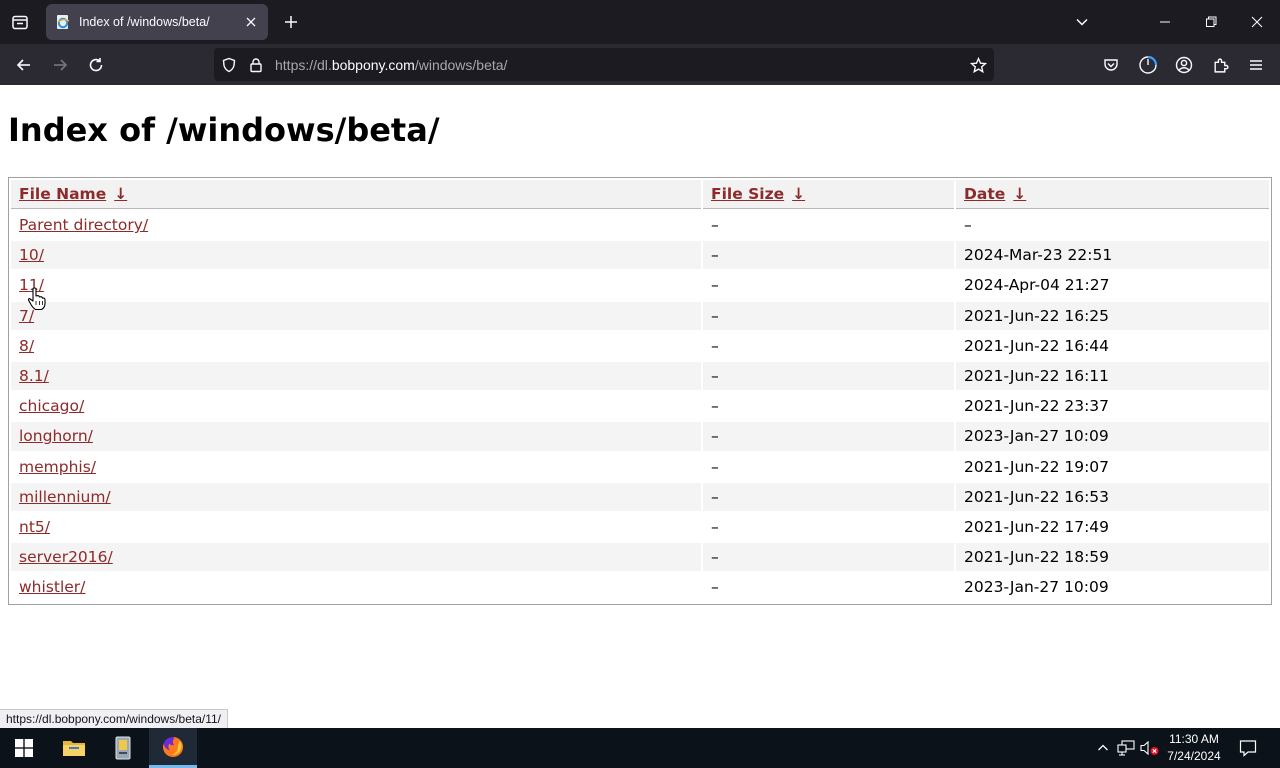  Describe the element at coordinates (1112, 496) in the screenshot. I see `entry-date: 2021-Jun-22 16:53` at that location.